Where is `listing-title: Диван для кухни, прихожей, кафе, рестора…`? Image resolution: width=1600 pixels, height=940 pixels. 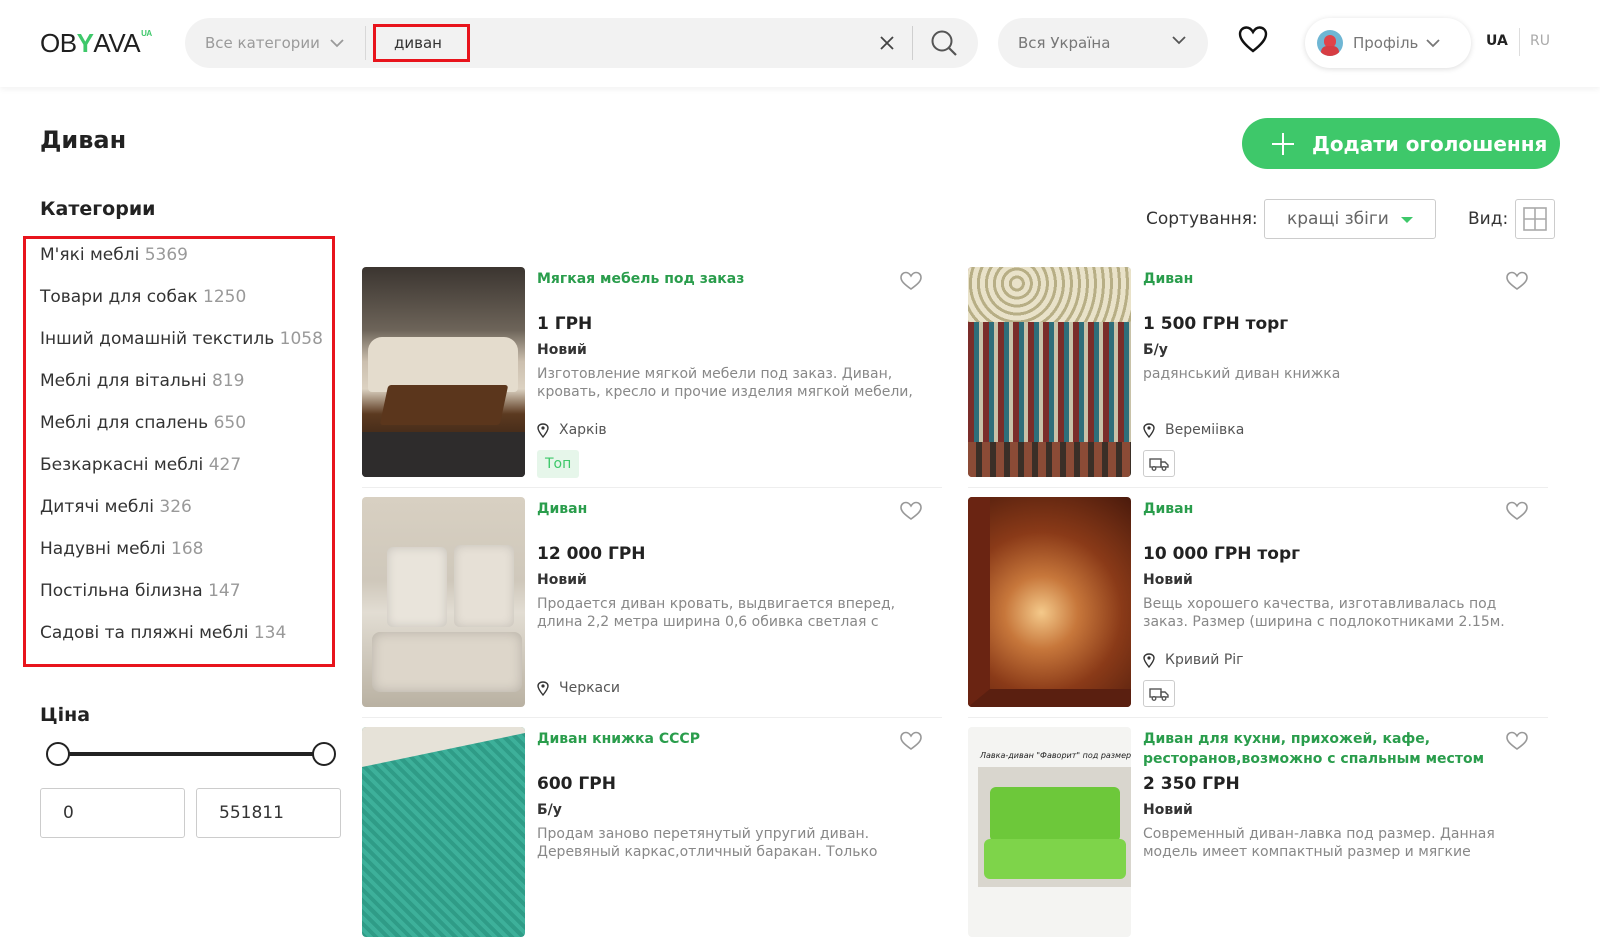 listing-title: Диван для кухни, прихожей, кафе, рестора… is located at coordinates (1328, 749).